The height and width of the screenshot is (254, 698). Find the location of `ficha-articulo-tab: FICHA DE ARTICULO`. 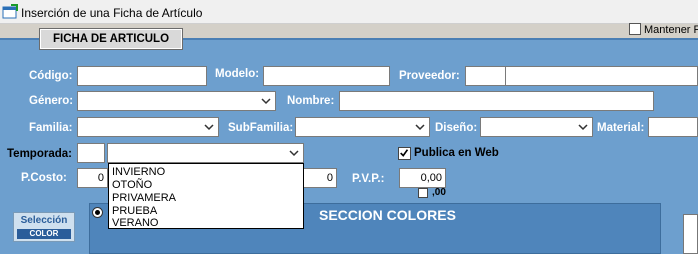

ficha-articulo-tab: FICHA DE ARTICULO is located at coordinates (111, 39).